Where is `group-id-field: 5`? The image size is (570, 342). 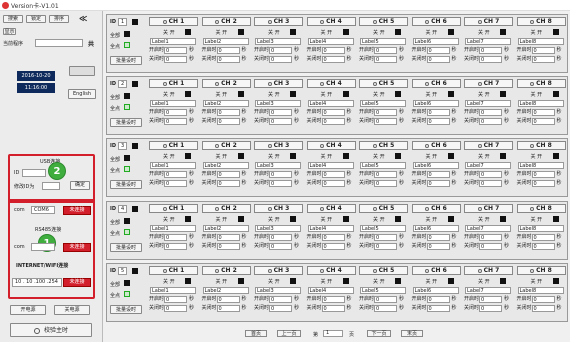 group-id-field: 5 is located at coordinates (122, 271).